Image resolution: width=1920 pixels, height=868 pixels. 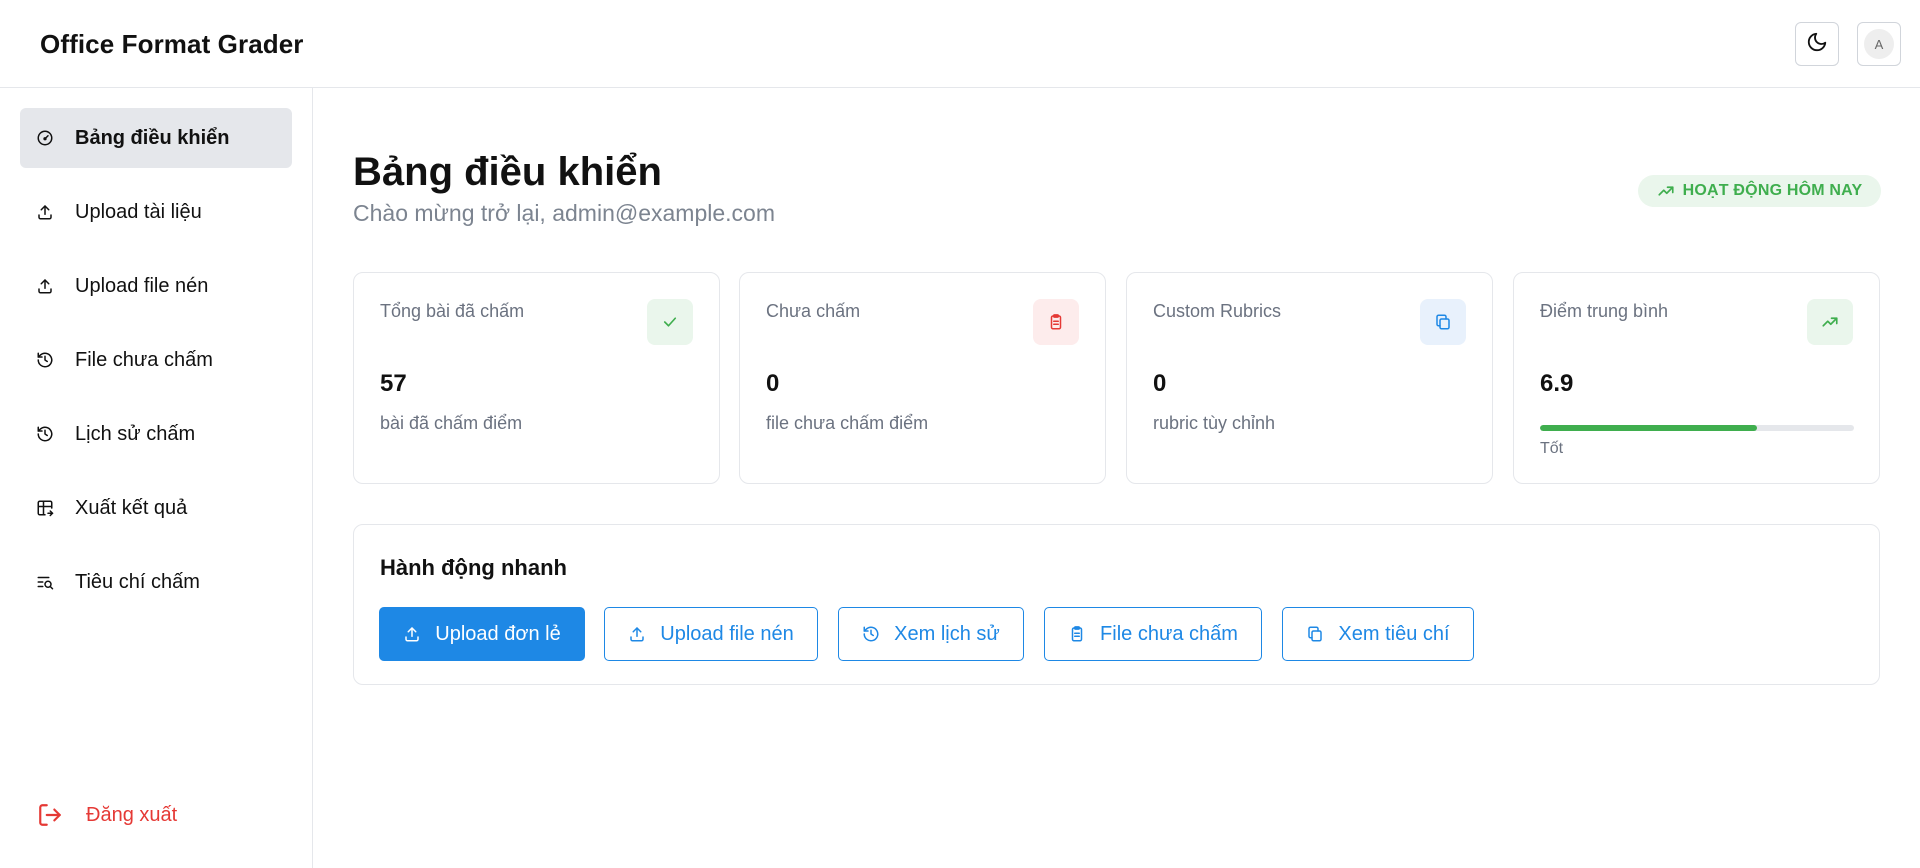 I want to click on page-subtitle: Chào mừng trở lại, admin@example.com, so click(x=564, y=213).